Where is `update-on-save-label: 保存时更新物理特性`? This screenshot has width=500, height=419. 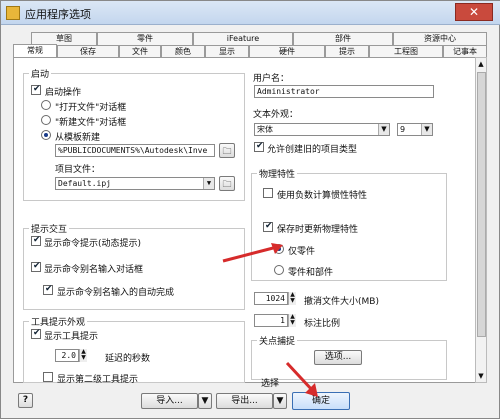
update-on-save-label: 保存时更新物理特性 is located at coordinates (318, 230).